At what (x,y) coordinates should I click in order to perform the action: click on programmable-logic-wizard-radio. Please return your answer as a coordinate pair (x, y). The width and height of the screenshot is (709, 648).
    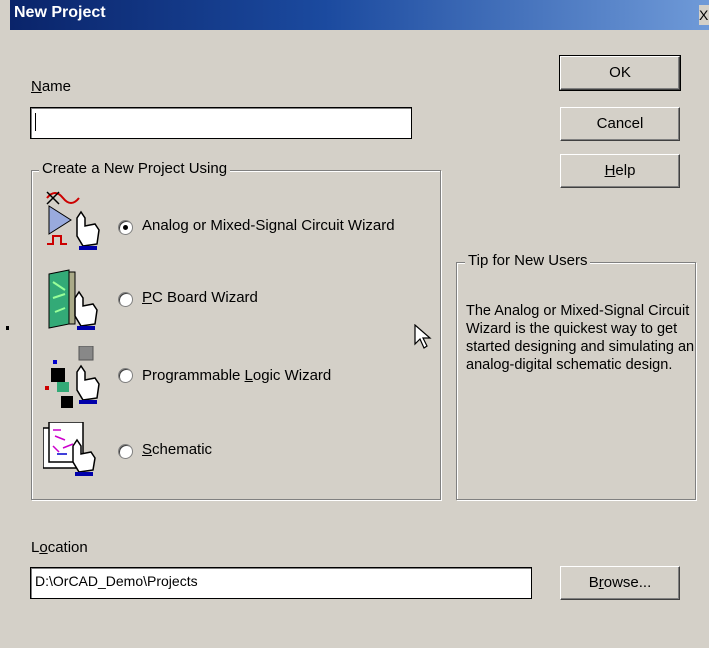
    Looking at the image, I should click on (125, 375).